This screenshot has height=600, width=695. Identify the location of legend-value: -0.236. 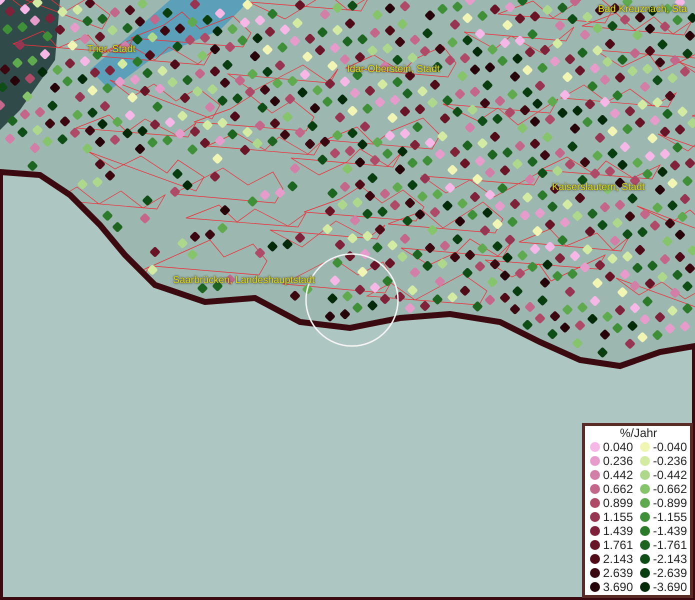
(670, 461).